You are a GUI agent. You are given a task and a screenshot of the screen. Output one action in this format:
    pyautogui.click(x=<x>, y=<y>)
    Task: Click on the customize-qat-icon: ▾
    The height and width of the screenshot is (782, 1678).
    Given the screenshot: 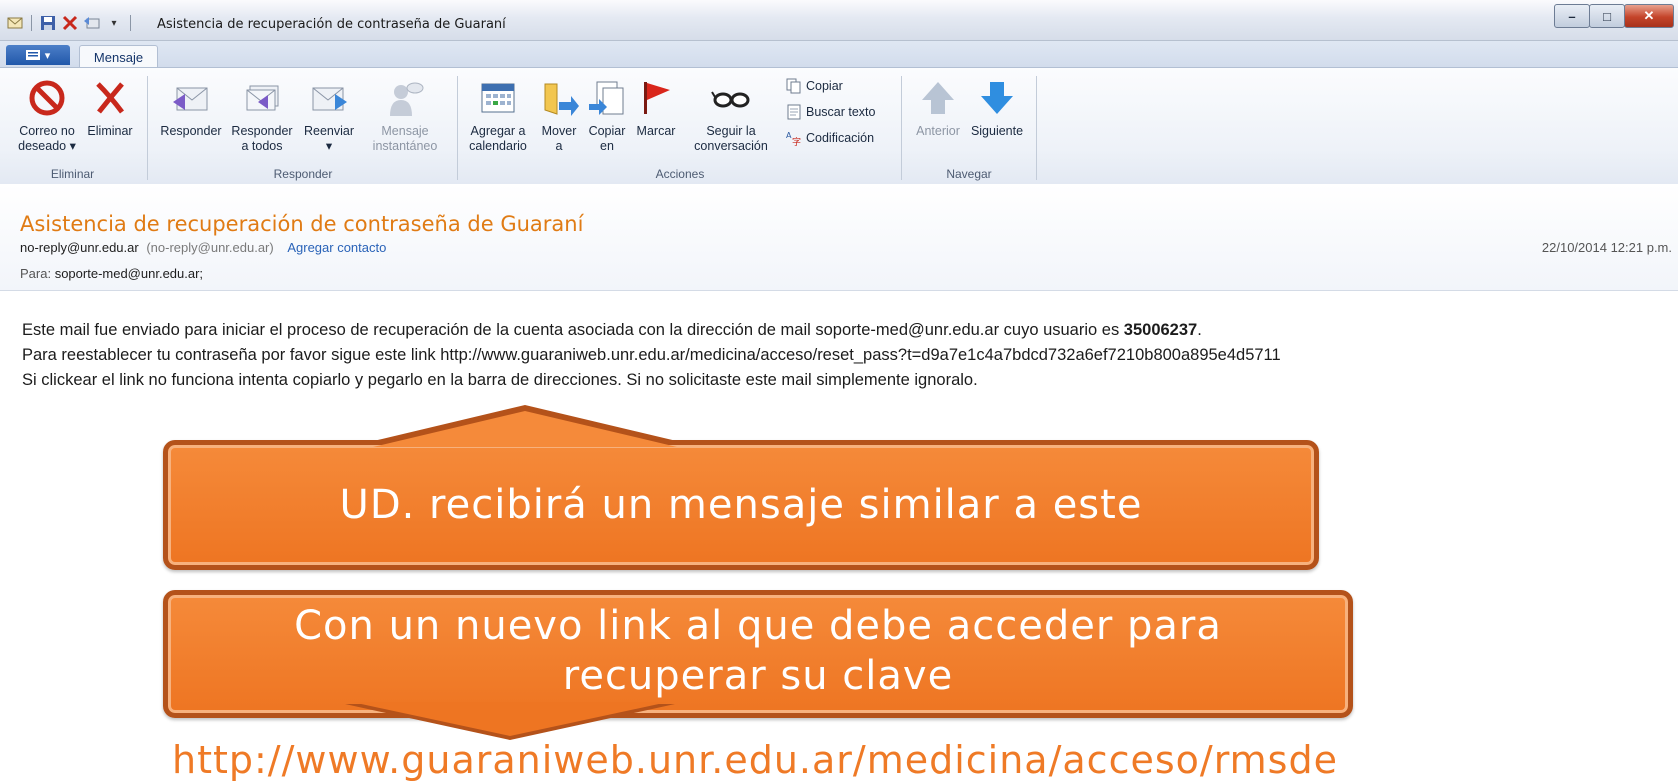 What is the action you would take?
    pyautogui.click(x=114, y=23)
    